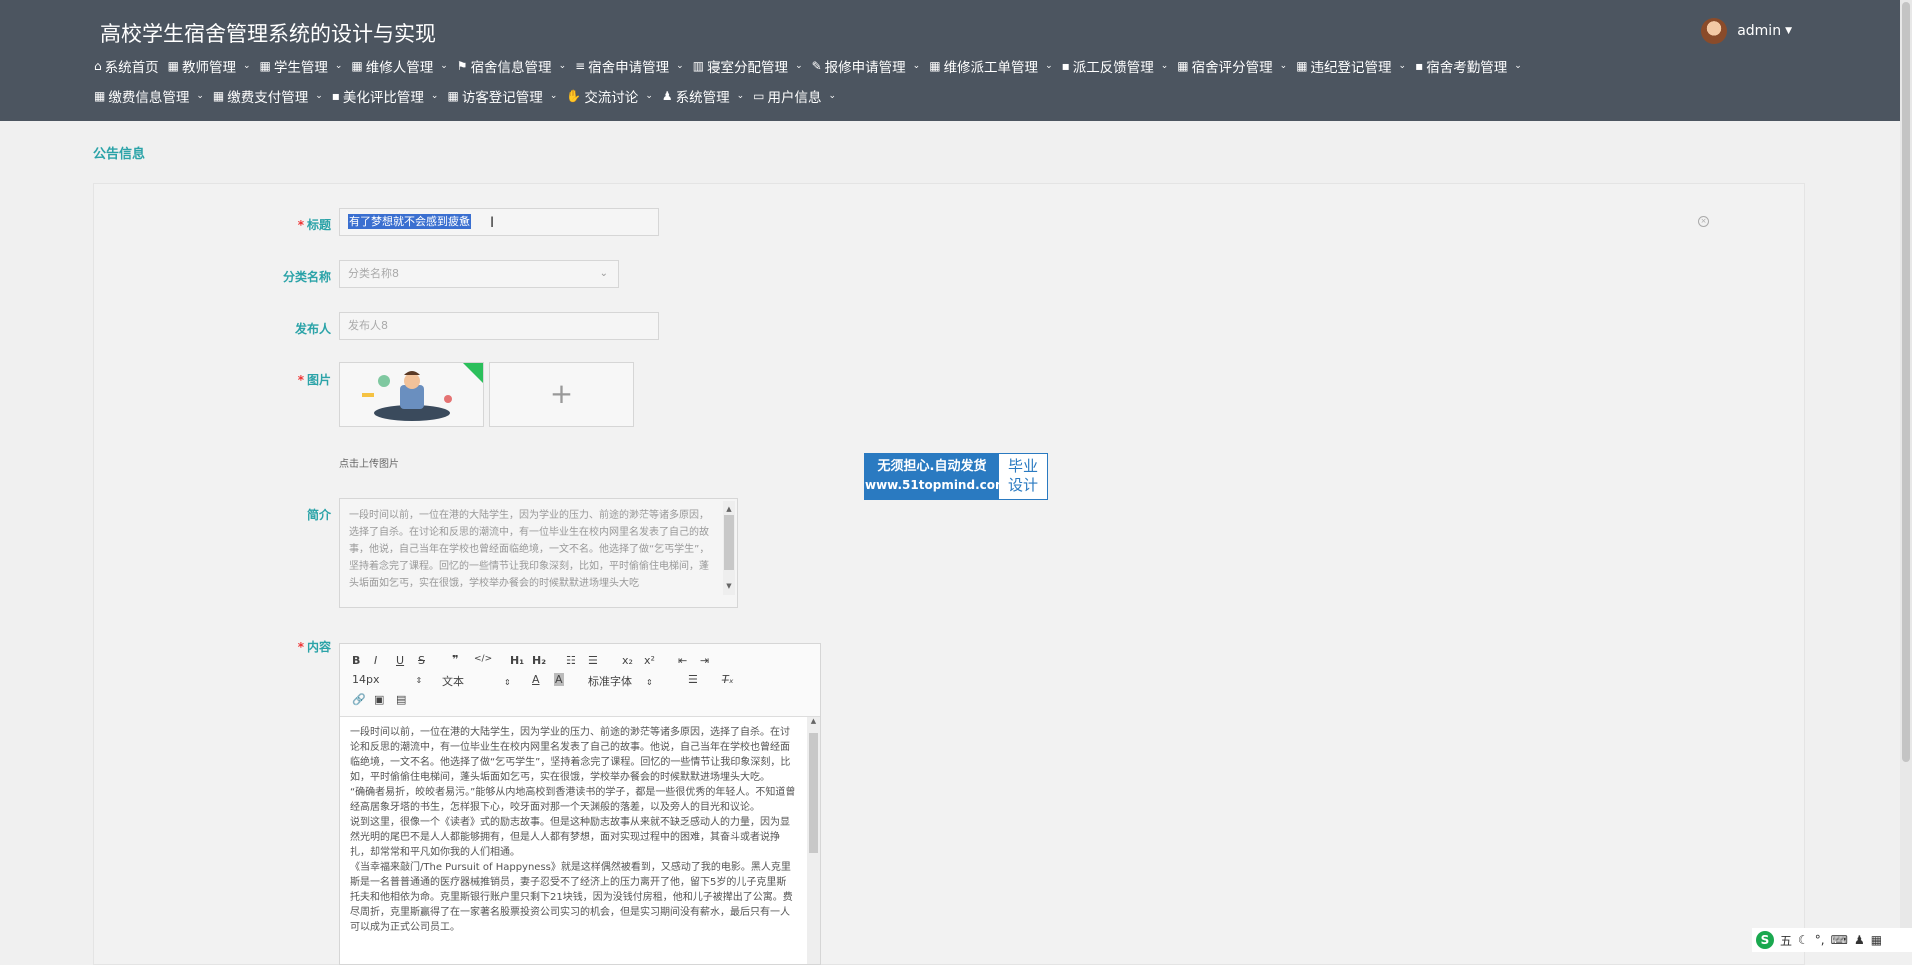  Describe the element at coordinates (359, 699) in the screenshot. I see `link-icon: 🔗` at that location.